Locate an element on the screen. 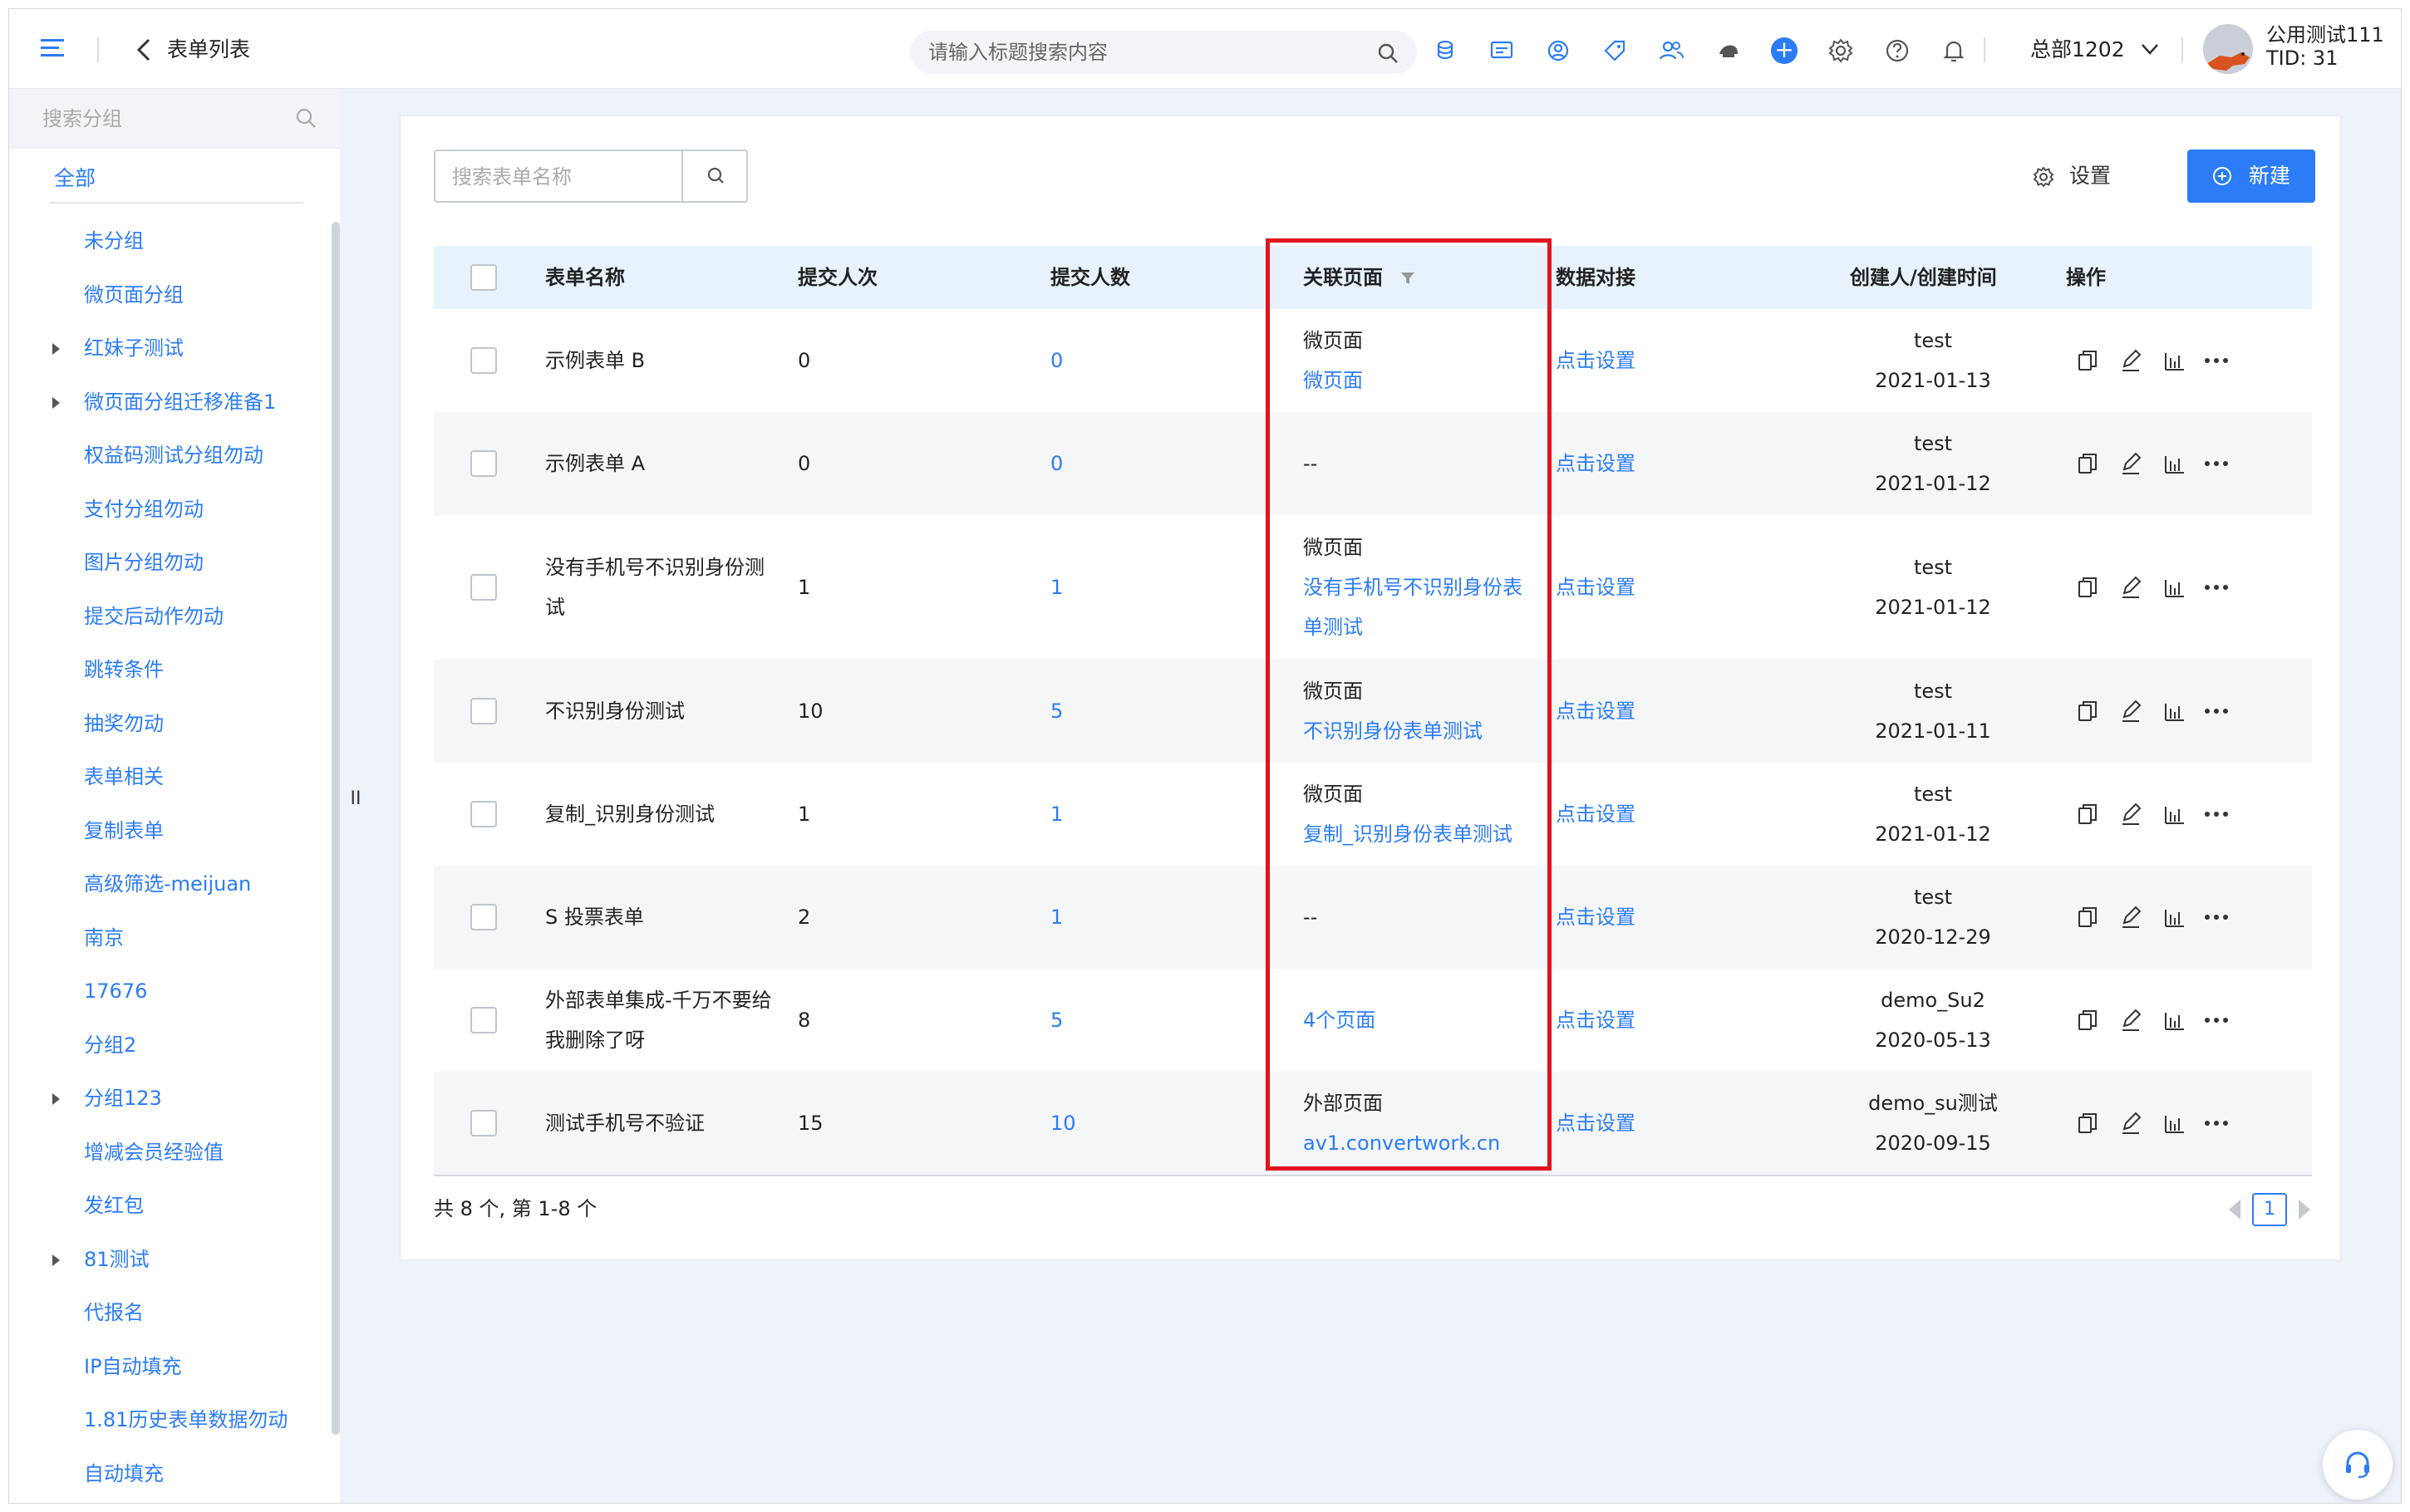 Image resolution: width=2410 pixels, height=1512 pixels. tag-icon is located at coordinates (1614, 51).